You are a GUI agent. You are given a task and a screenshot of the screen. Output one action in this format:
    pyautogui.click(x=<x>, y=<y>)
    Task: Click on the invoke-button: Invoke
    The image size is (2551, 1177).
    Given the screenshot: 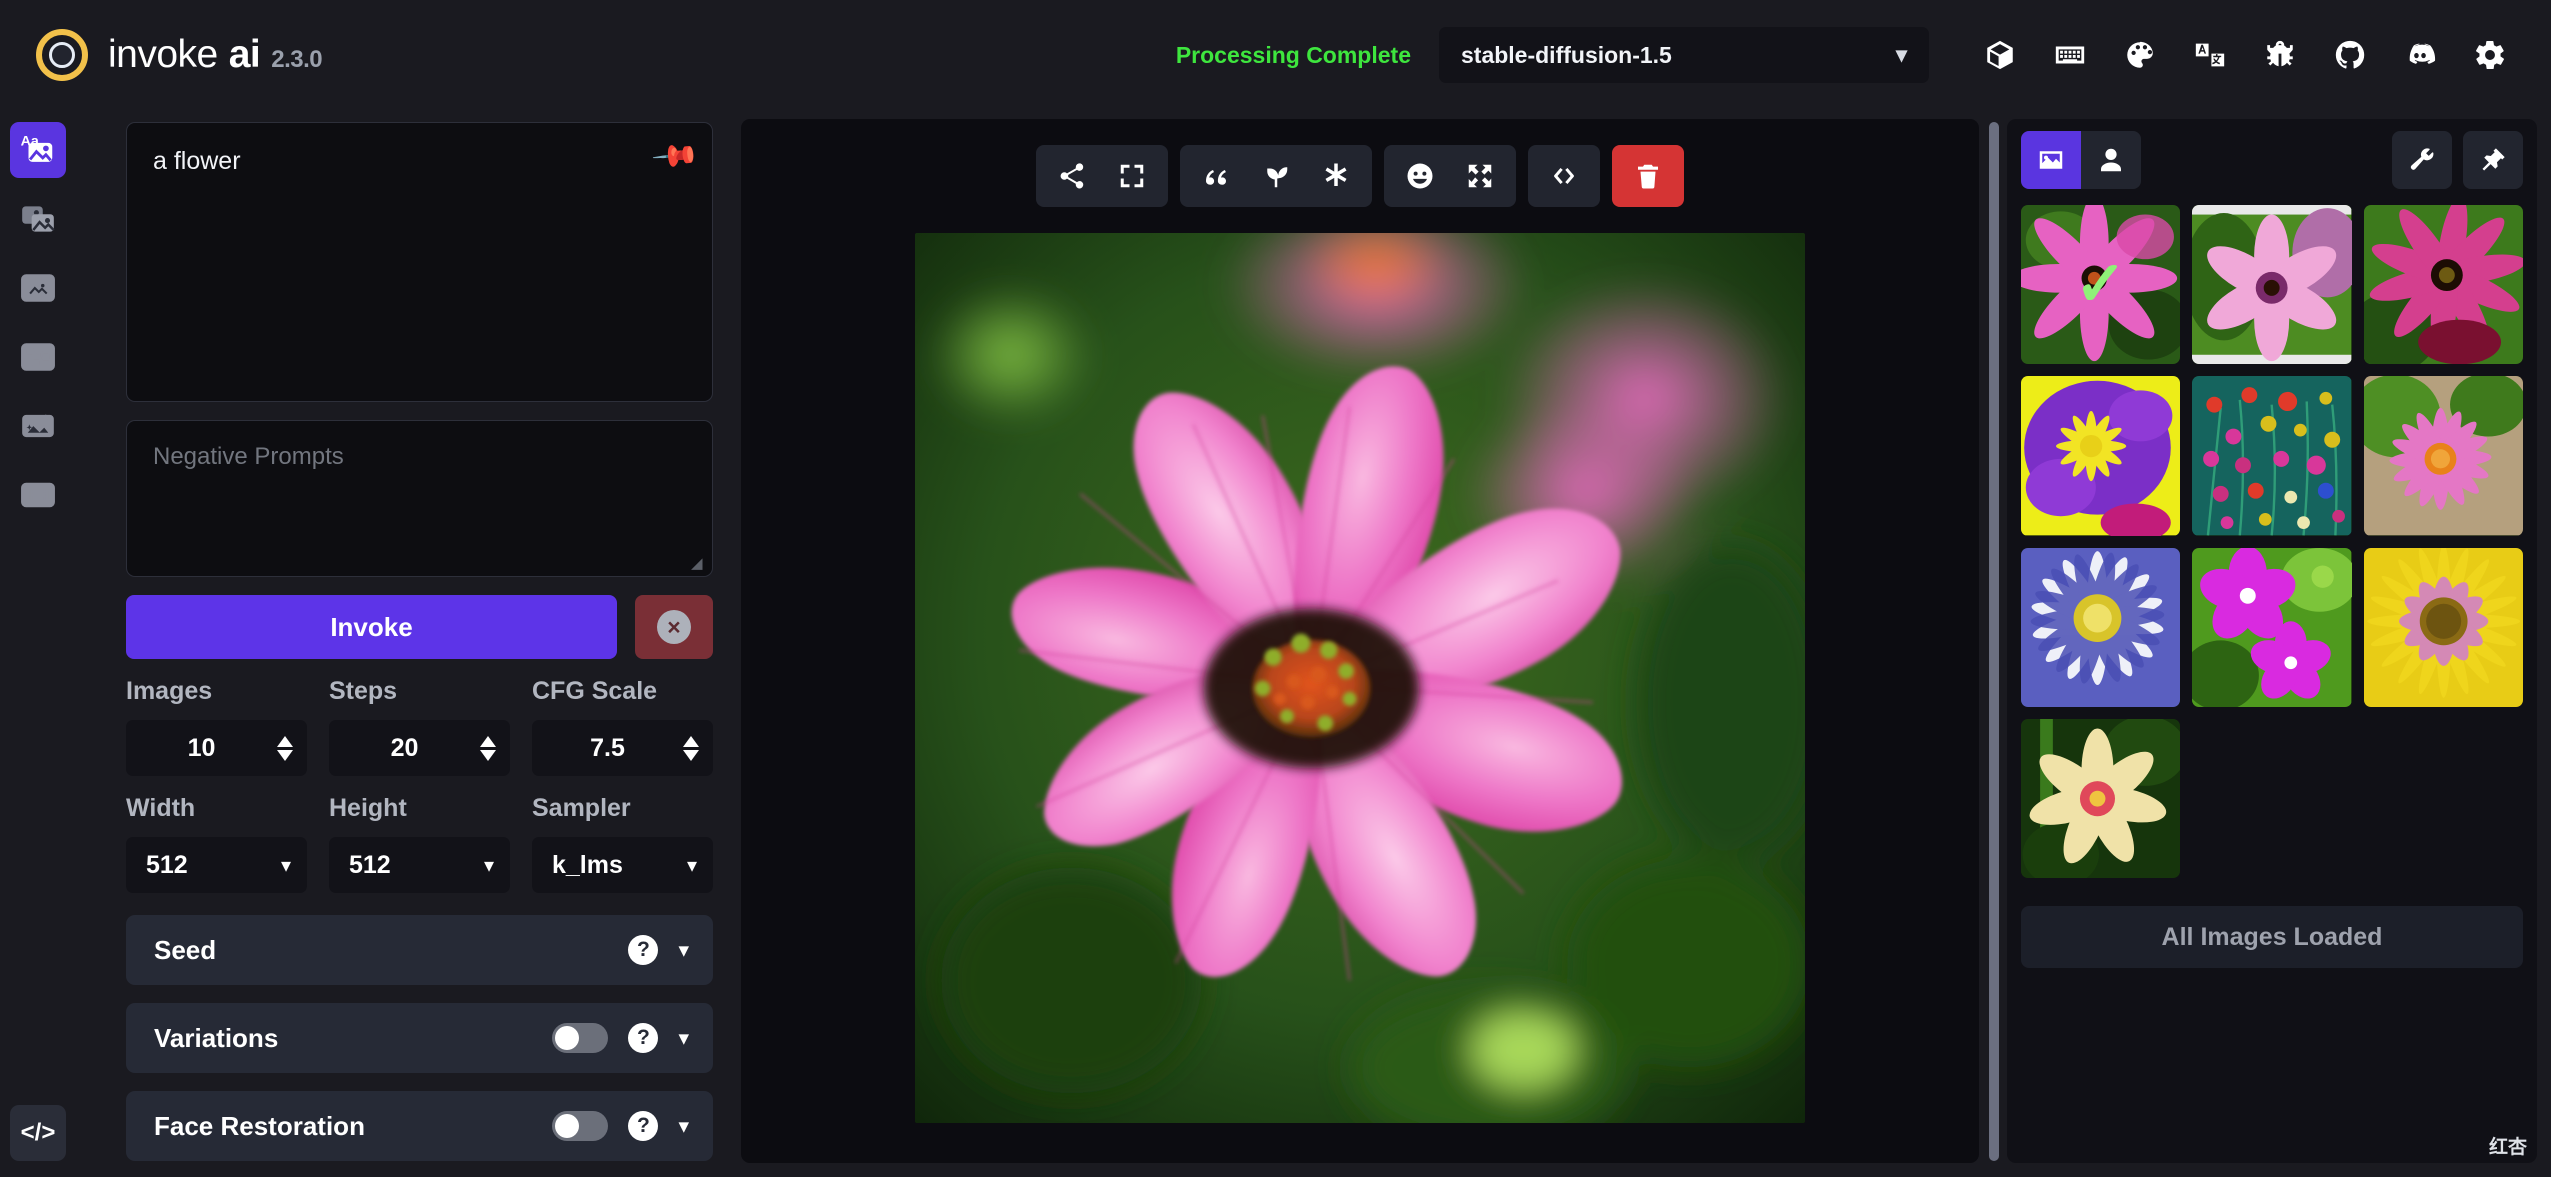 What is the action you would take?
    pyautogui.click(x=371, y=627)
    